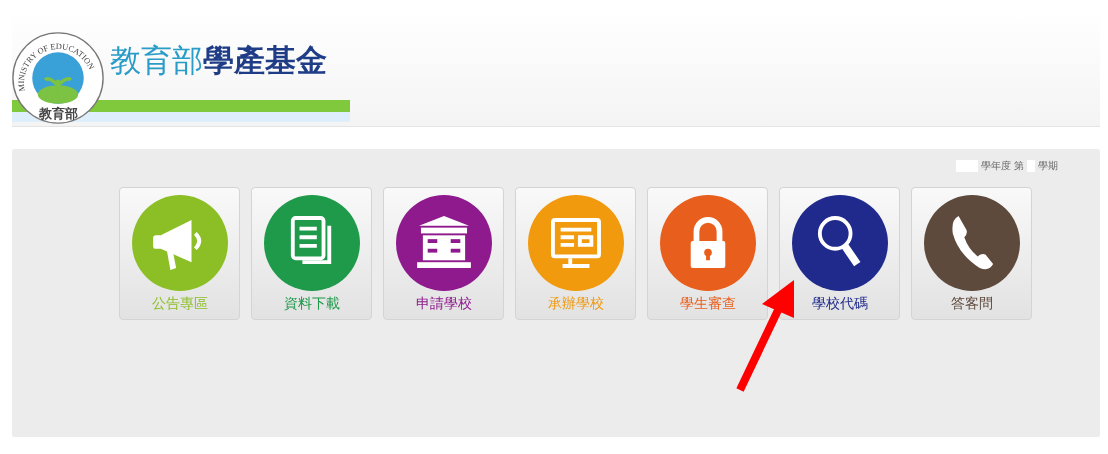  What do you see at coordinates (971, 253) in the screenshot?
I see `menu-tile: 答客問` at bounding box center [971, 253].